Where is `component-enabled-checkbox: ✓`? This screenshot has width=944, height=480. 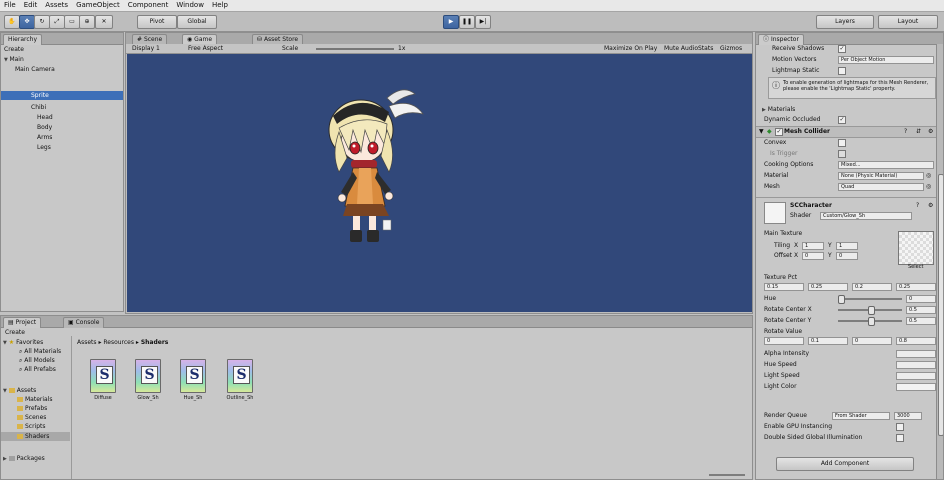 component-enabled-checkbox: ✓ is located at coordinates (779, 132).